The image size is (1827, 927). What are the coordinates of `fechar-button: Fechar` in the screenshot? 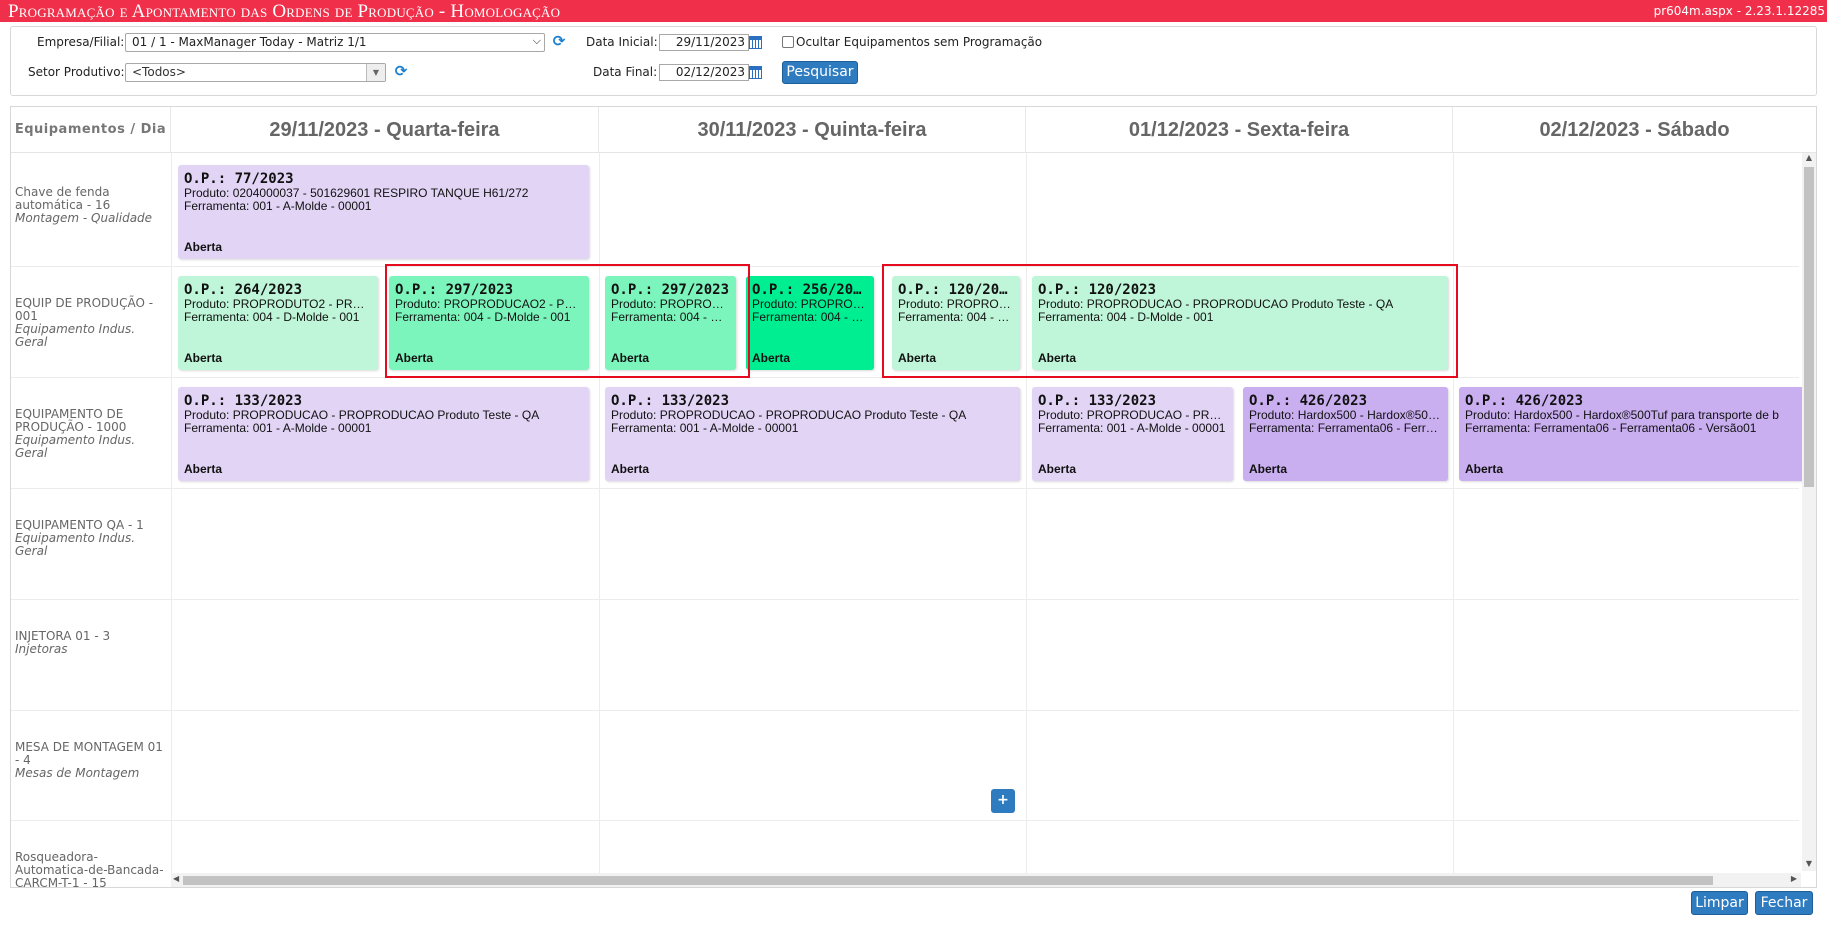 It's located at (1784, 903).